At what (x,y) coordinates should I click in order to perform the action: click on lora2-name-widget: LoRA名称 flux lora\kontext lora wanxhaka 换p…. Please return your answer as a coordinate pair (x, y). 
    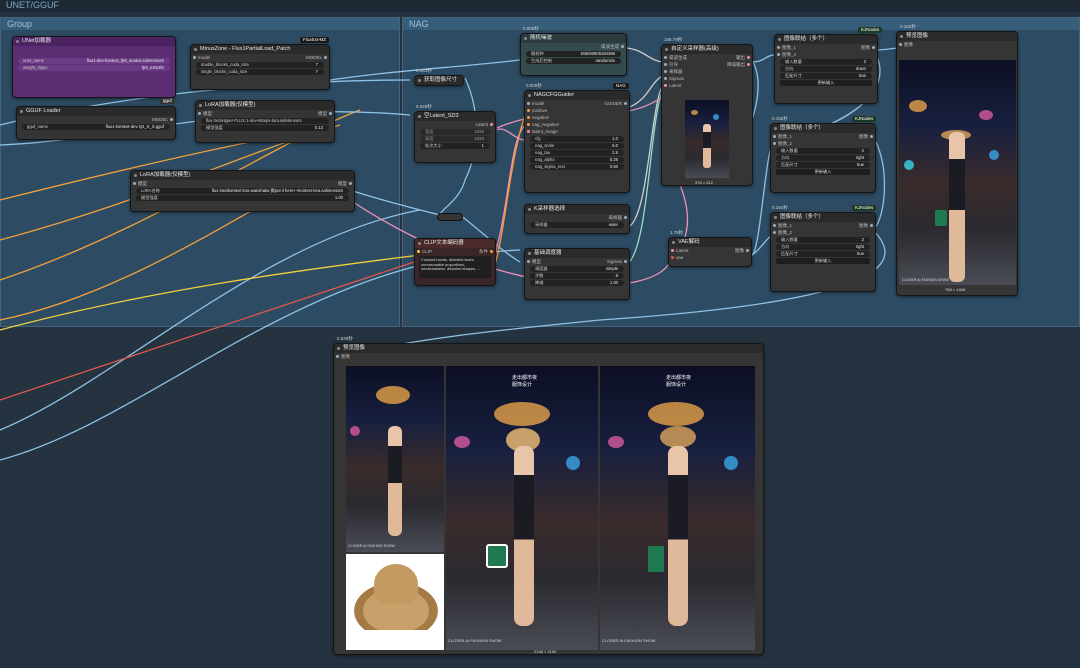
    Looking at the image, I should click on (242, 191).